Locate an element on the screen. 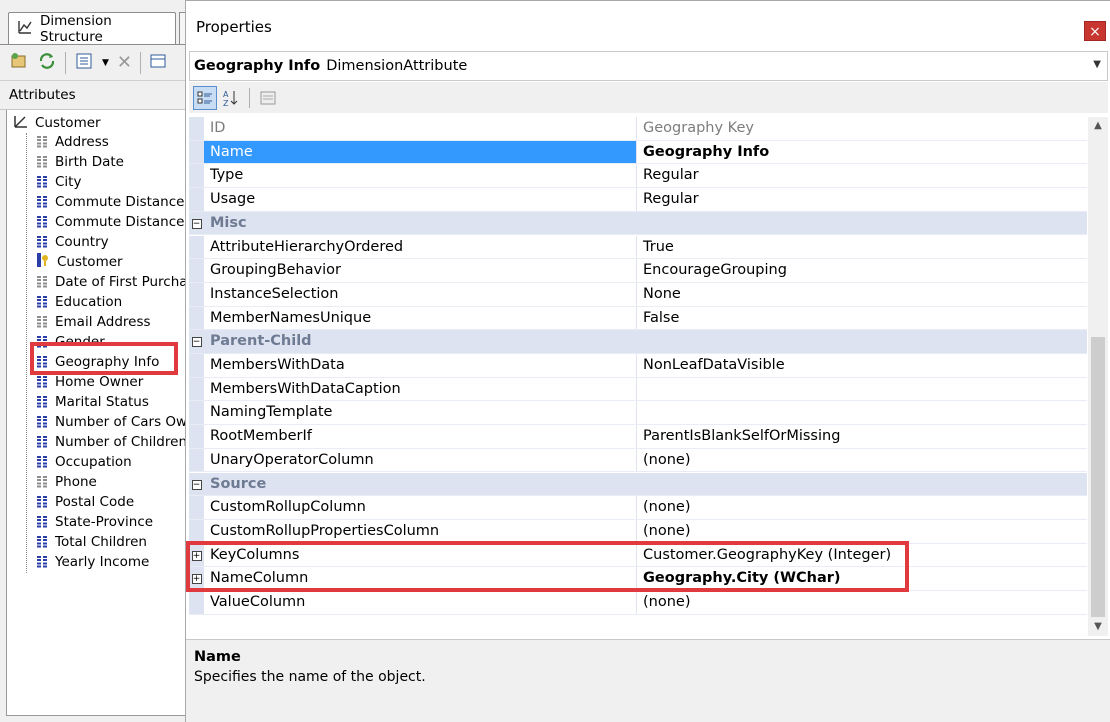  property-value: None is located at coordinates (862, 294).